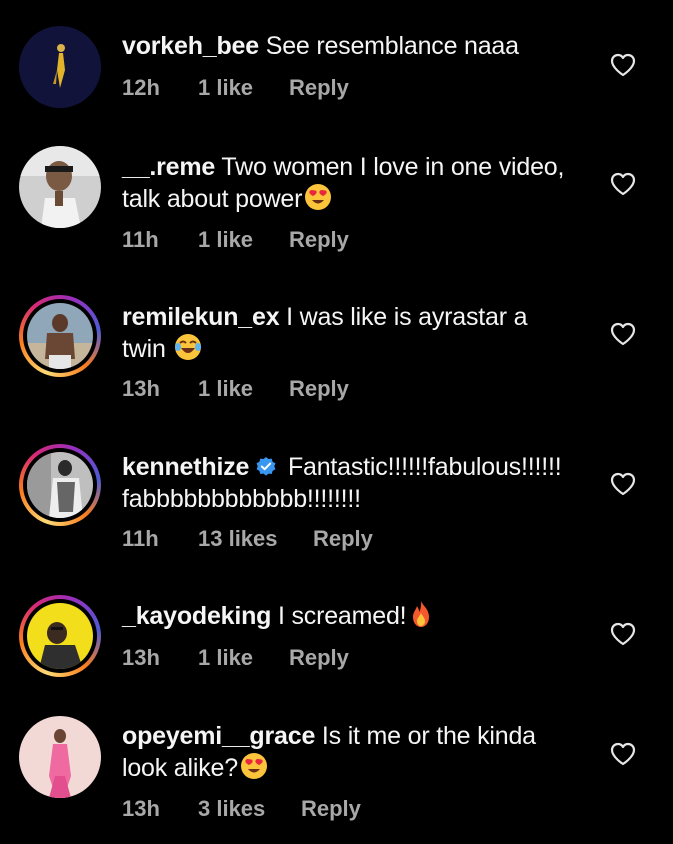  I want to click on comment-text: I screamed!, so click(342, 616).